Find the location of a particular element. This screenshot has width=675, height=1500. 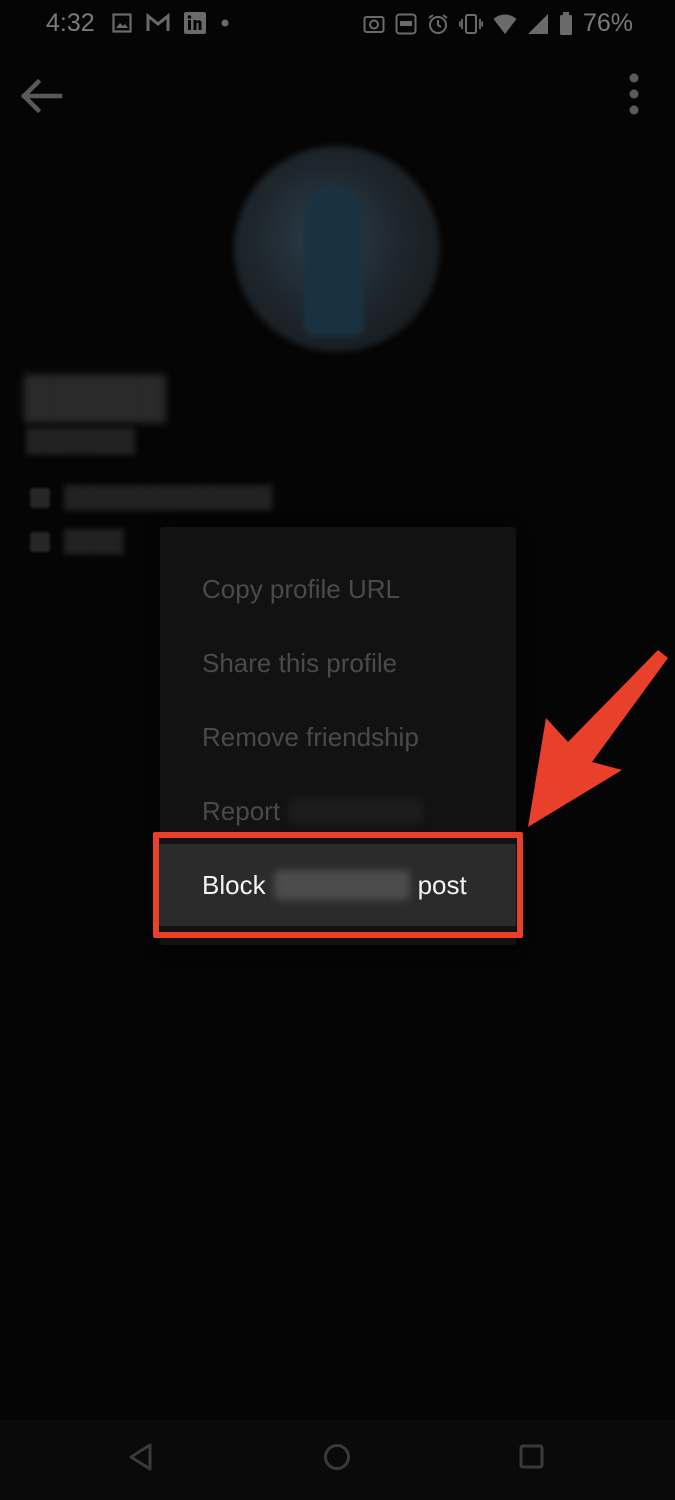

status-right-icons: 76% is located at coordinates (498, 23).